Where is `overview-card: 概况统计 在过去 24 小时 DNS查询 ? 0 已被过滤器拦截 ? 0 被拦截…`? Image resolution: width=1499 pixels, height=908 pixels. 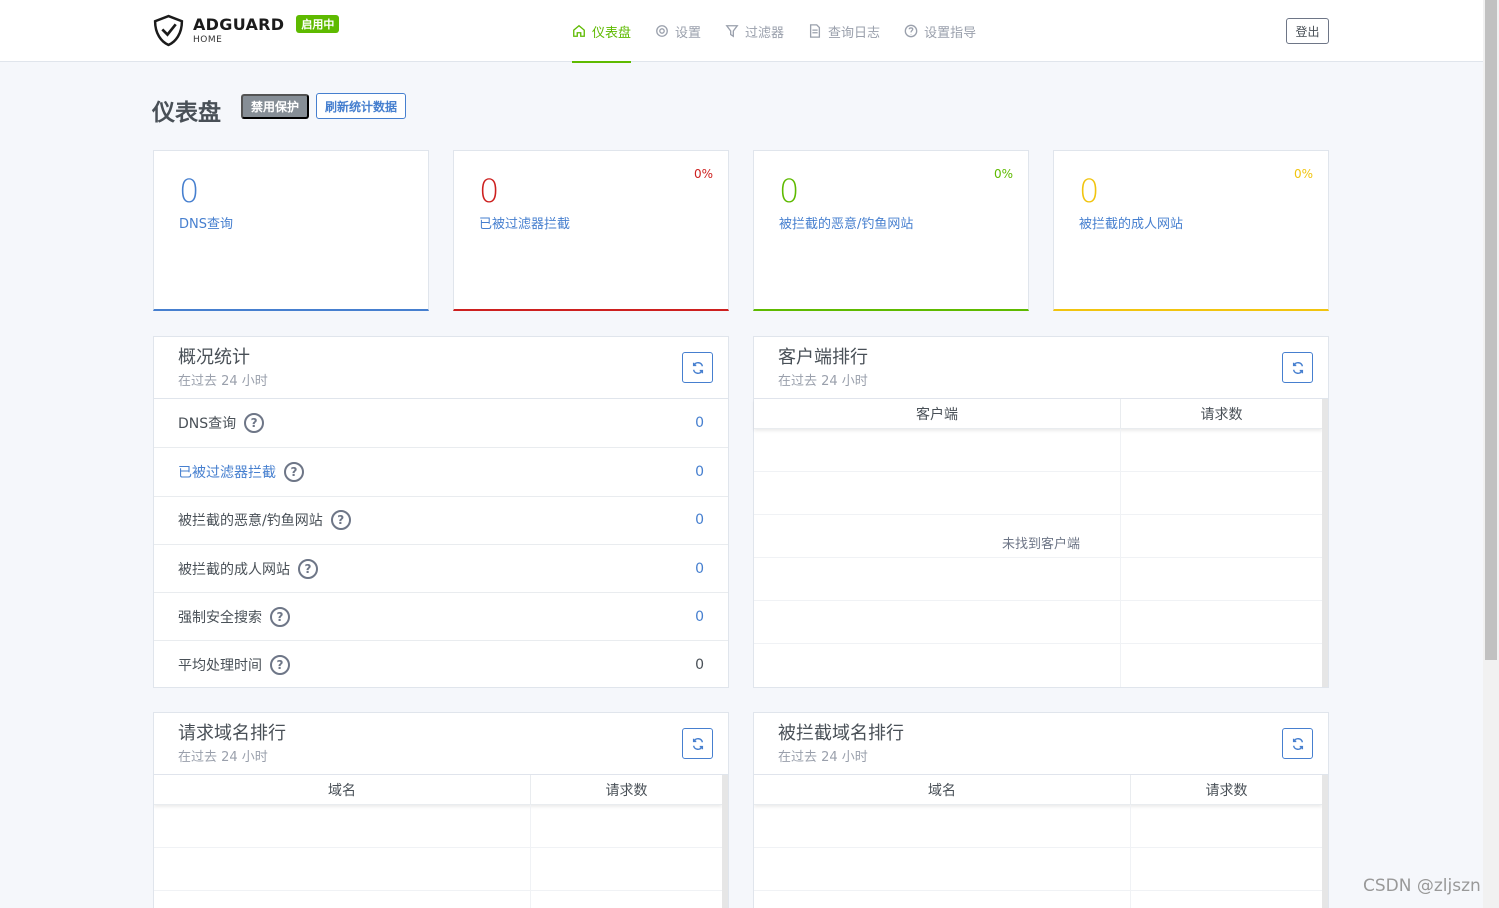 overview-card: 概况统计 在过去 24 小时 DNS查询 ? 0 已被过滤器拦截 ? 0 被拦截… is located at coordinates (441, 512).